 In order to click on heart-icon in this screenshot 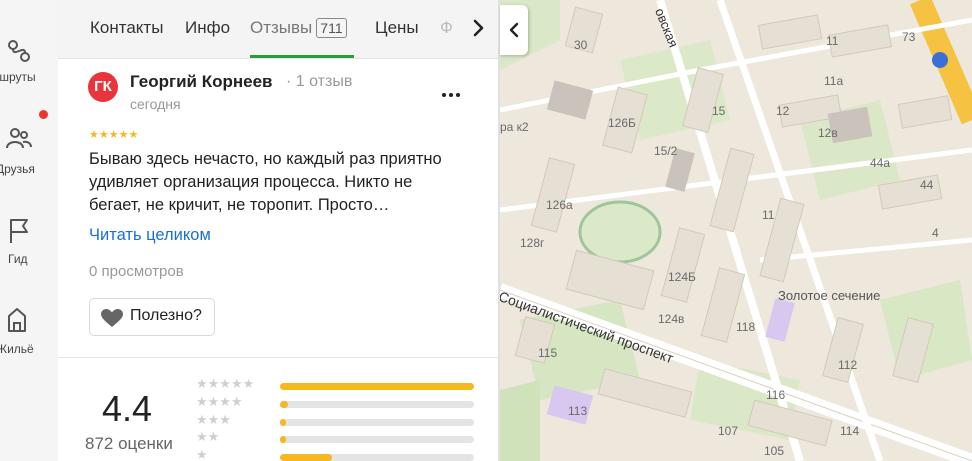, I will do `click(112, 318)`.